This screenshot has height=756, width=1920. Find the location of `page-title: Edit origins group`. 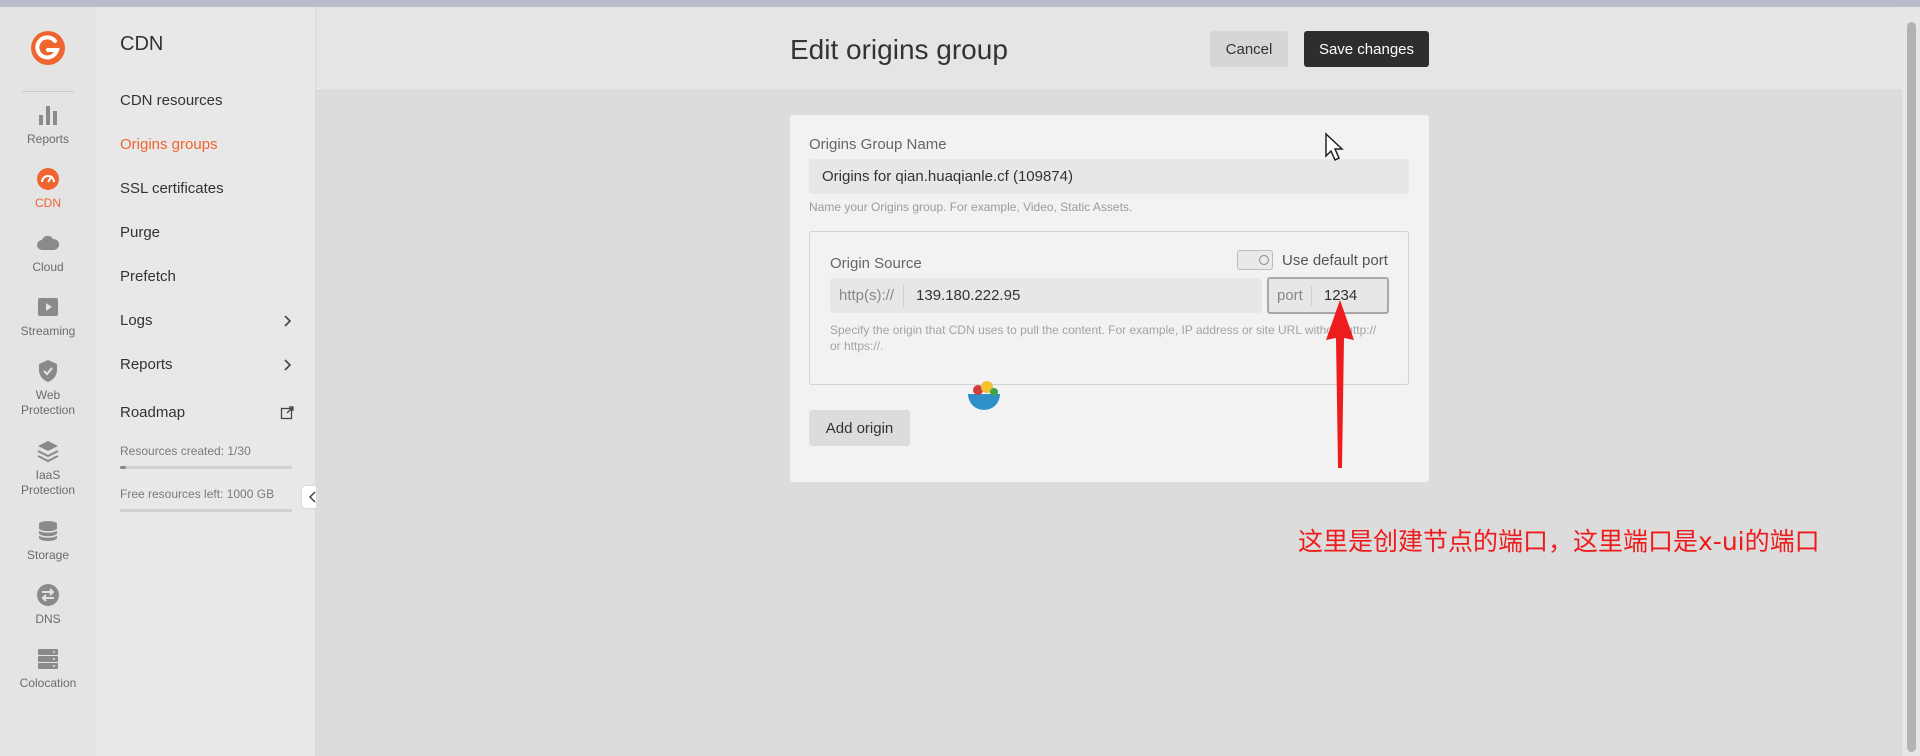

page-title: Edit origins group is located at coordinates (899, 49).